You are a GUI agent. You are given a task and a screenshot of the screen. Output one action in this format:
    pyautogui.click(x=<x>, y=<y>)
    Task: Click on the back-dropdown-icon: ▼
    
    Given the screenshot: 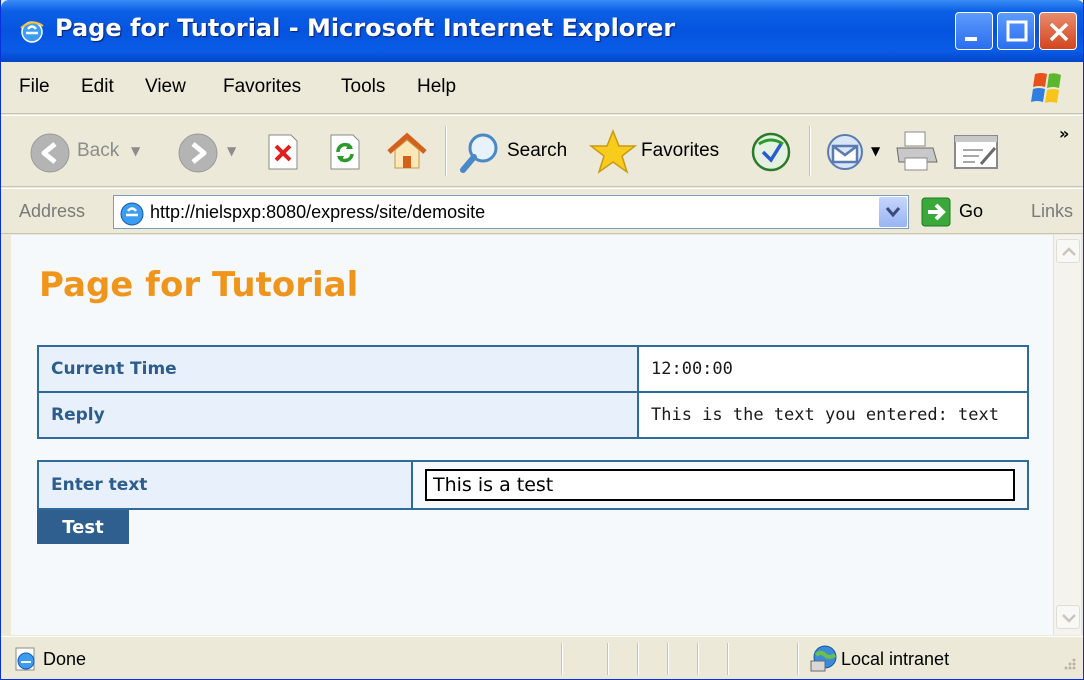 What is the action you would take?
    pyautogui.click(x=135, y=151)
    